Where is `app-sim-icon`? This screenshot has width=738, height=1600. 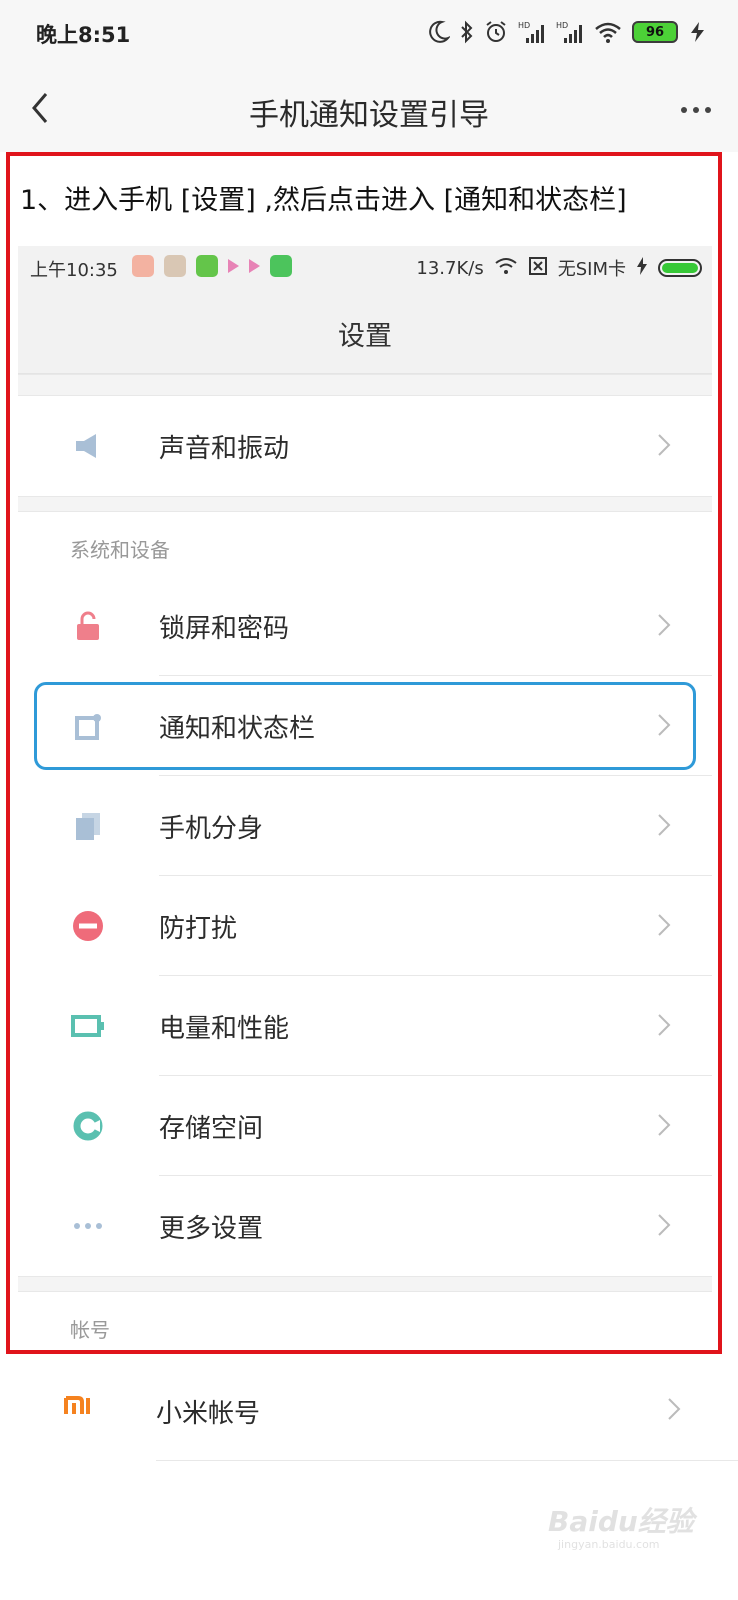
app-sim-icon is located at coordinates (207, 266).